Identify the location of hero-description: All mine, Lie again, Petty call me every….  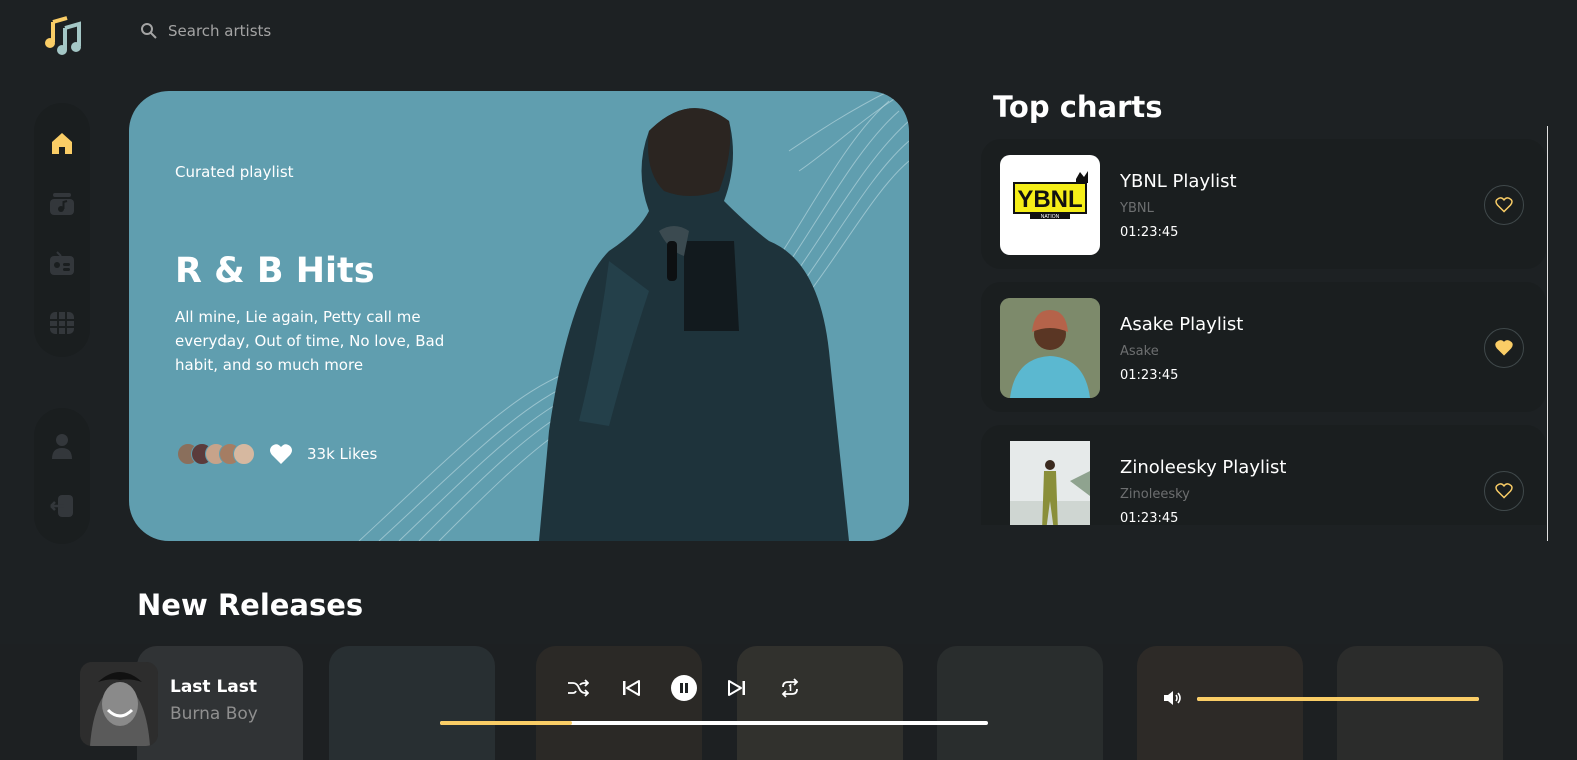
(310, 341).